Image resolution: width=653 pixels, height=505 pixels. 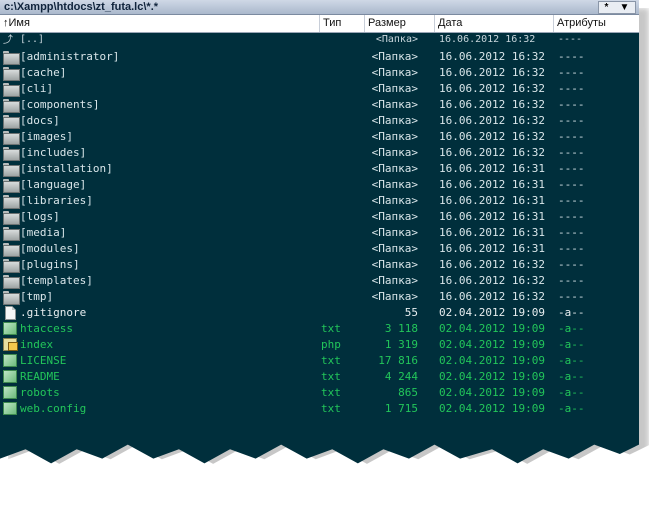 What do you see at coordinates (319, 345) in the screenshot?
I see `file-row: index php 1 319 02.04.2012 19:09 -a--` at bounding box center [319, 345].